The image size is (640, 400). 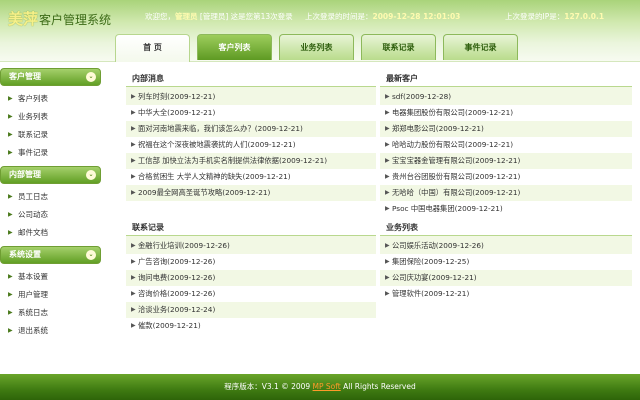 I want to click on list-item: ▶ 询问电费(2009-12-26), so click(x=251, y=278).